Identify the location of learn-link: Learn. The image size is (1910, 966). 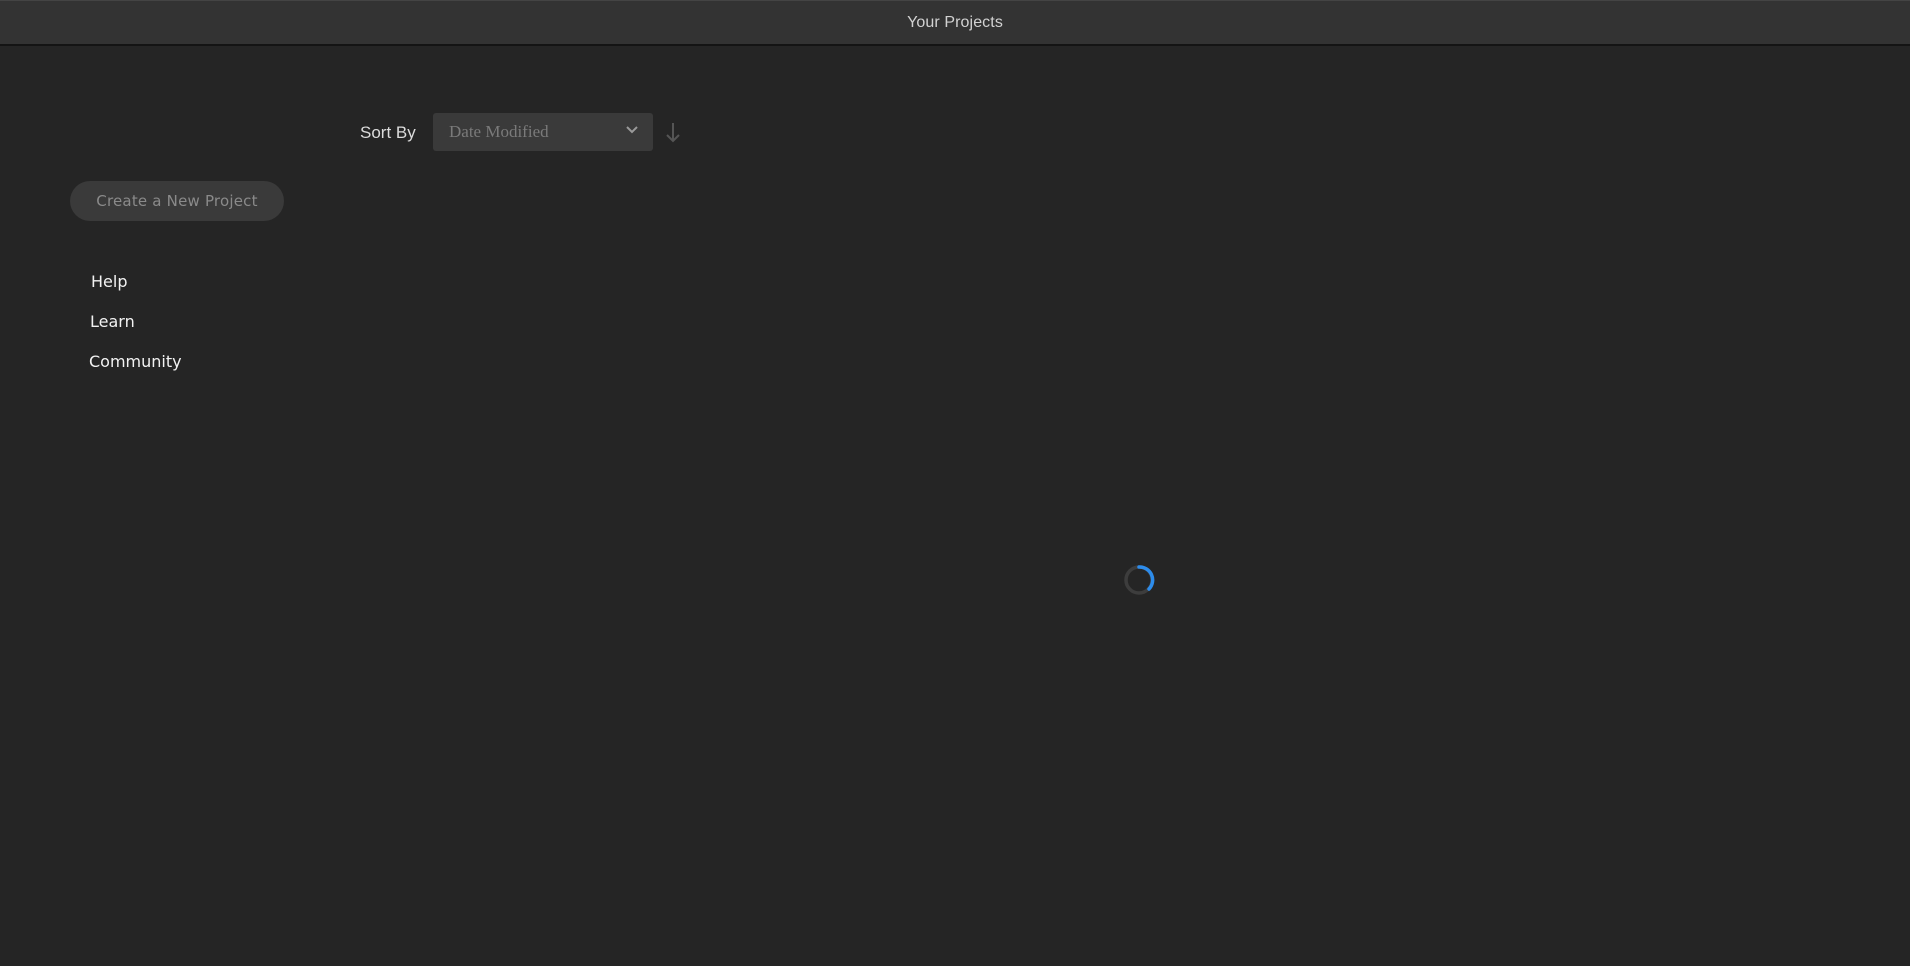
(112, 321).